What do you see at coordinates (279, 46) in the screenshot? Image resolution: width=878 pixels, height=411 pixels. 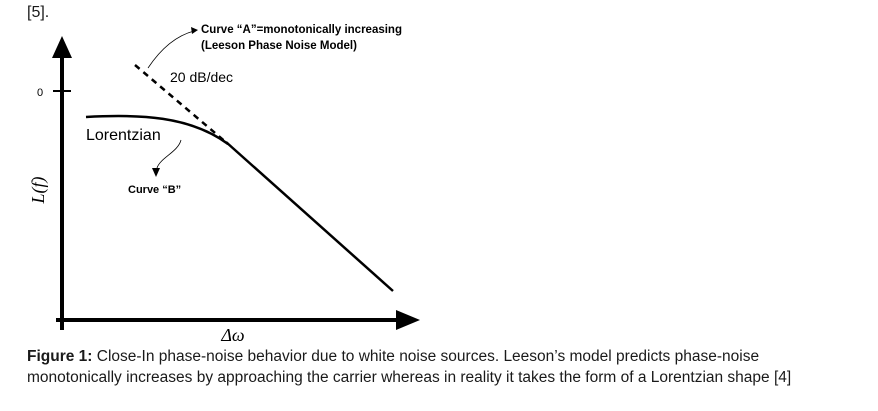 I see `curve-a-label-line2: (Leeson Phase Noise Model)` at bounding box center [279, 46].